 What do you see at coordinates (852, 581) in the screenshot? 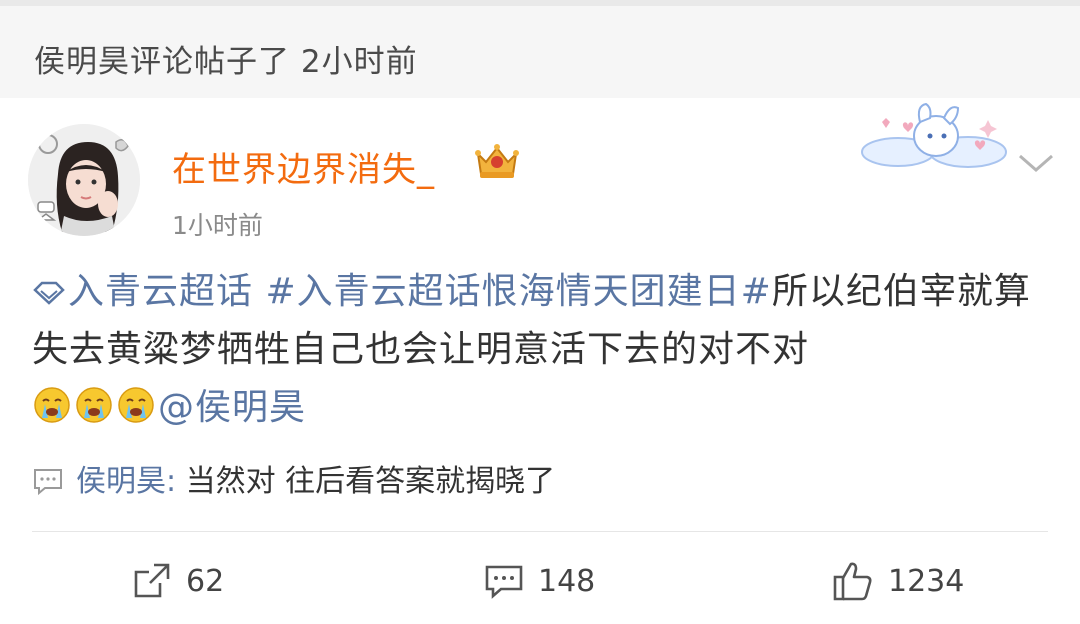
I see `thumbs-up-icon` at bounding box center [852, 581].